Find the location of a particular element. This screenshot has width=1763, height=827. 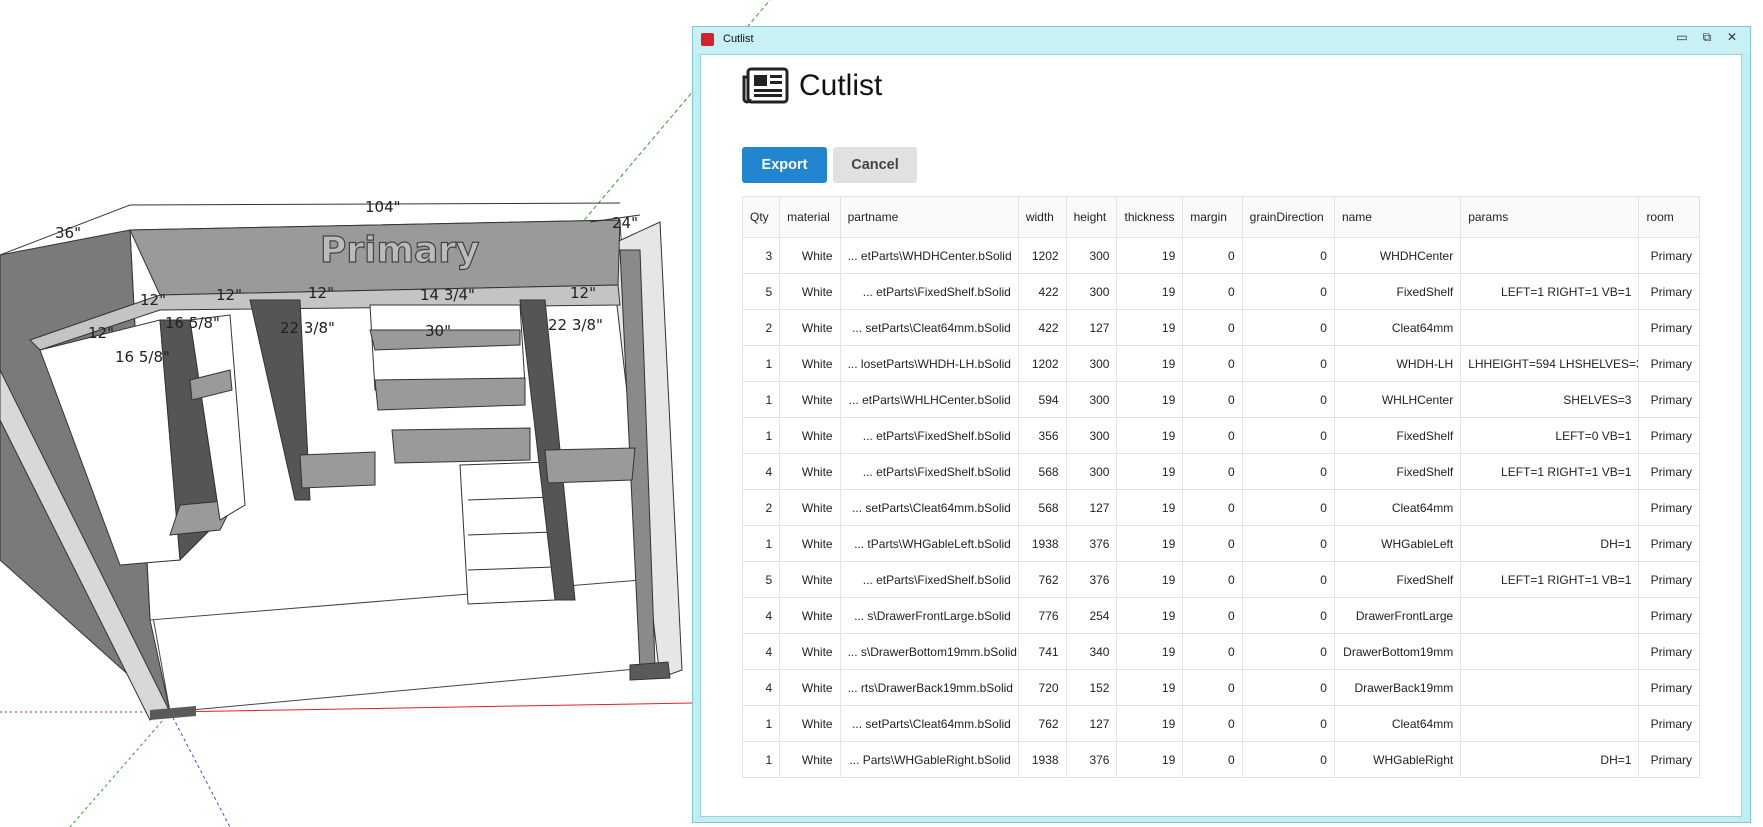

column-header-room: room is located at coordinates (1669, 217).